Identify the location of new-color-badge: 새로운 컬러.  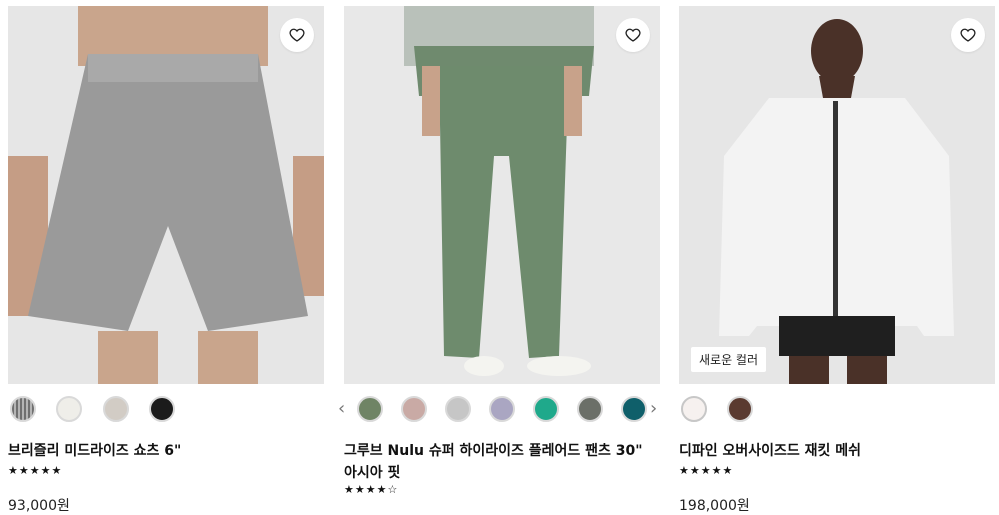
(729, 359).